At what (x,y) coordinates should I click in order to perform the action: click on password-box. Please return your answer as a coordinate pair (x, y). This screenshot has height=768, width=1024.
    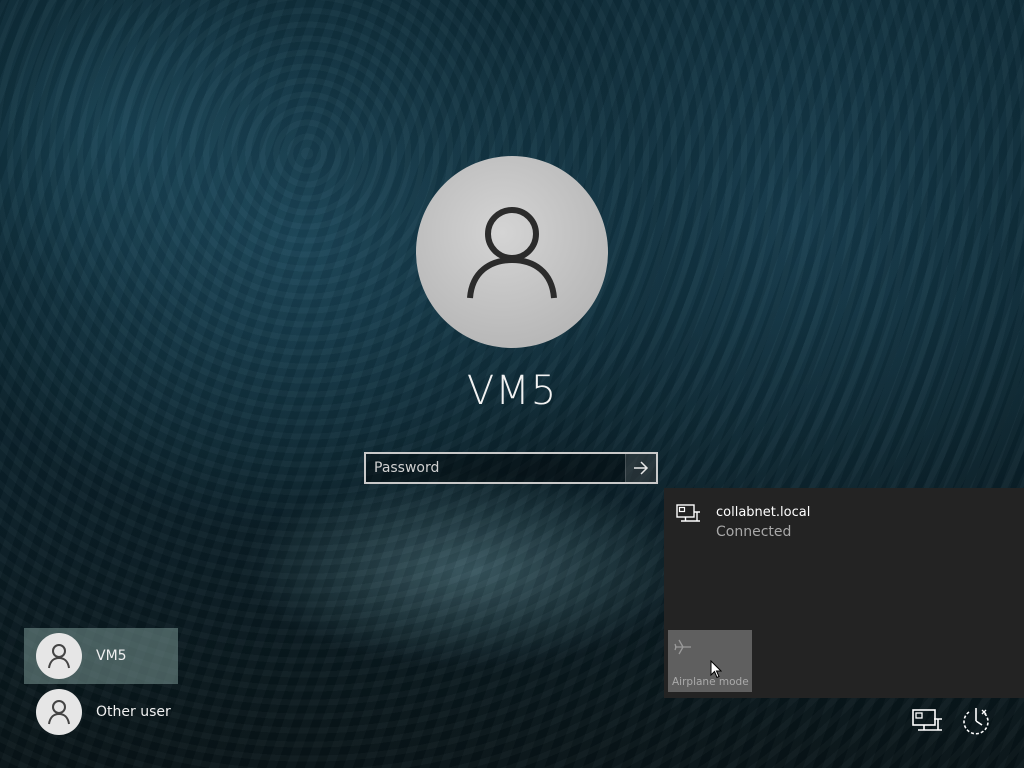
    Looking at the image, I should click on (511, 468).